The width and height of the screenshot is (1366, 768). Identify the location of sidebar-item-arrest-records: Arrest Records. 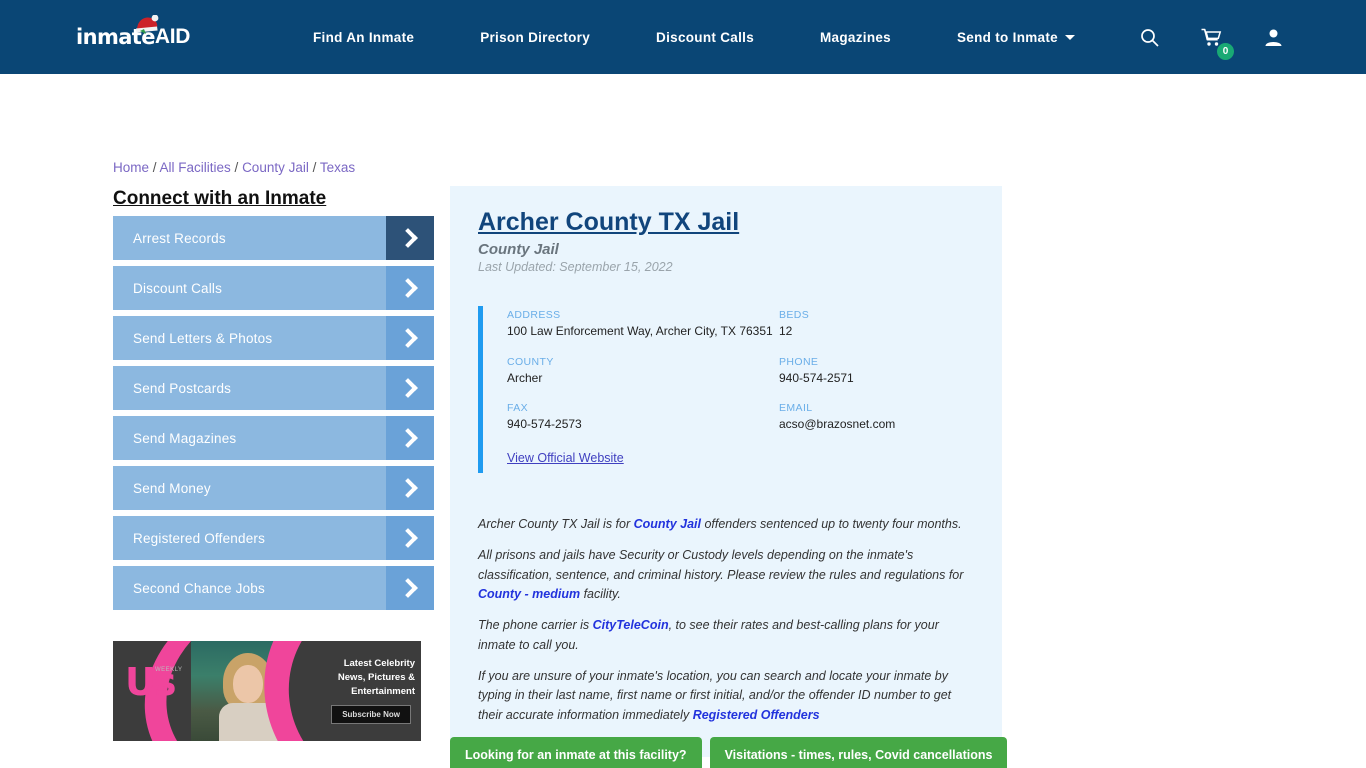
(273, 238).